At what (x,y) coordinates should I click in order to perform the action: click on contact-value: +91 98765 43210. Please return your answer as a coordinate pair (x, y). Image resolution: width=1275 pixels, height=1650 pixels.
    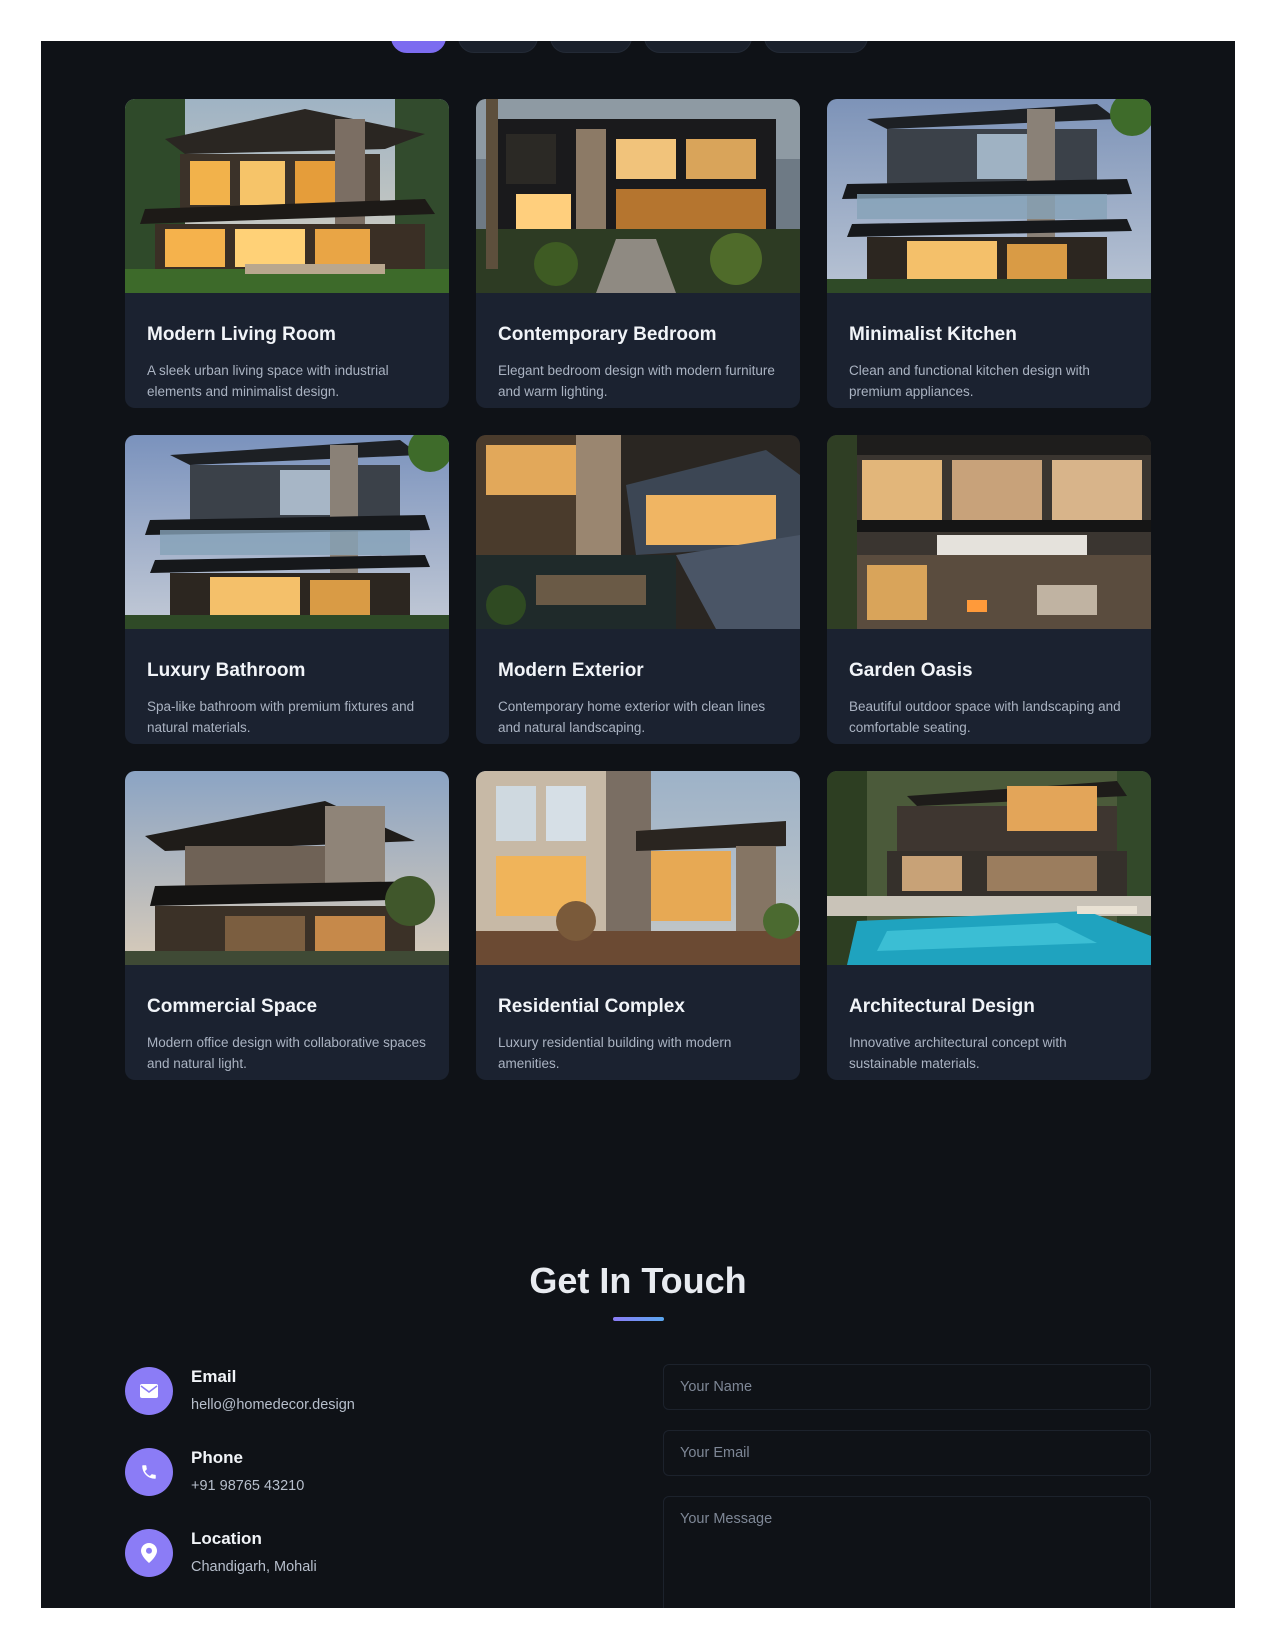
    Looking at the image, I should click on (248, 1486).